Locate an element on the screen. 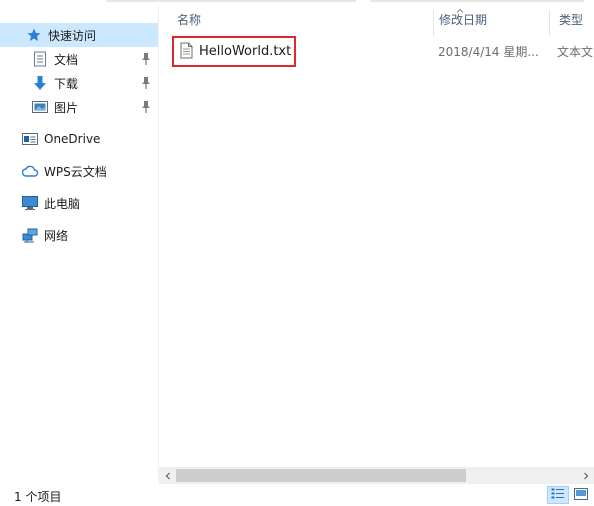  nav-item-this-pc: 此电脑 is located at coordinates (79, 203).